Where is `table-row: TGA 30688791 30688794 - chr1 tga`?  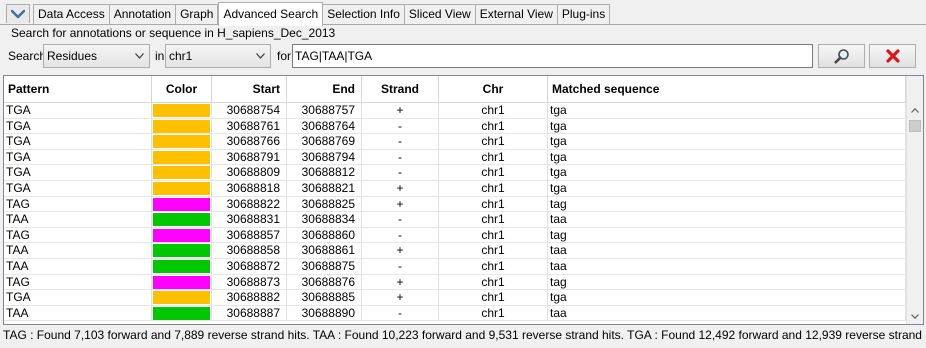
table-row: TGA 30688791 30688794 - chr1 tga is located at coordinates (455, 157).